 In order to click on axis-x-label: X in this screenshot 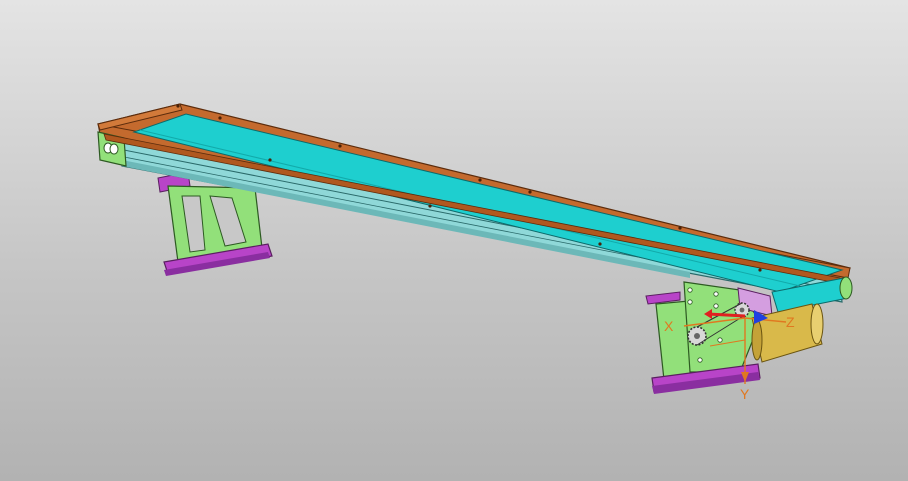, I will do `click(669, 326)`.